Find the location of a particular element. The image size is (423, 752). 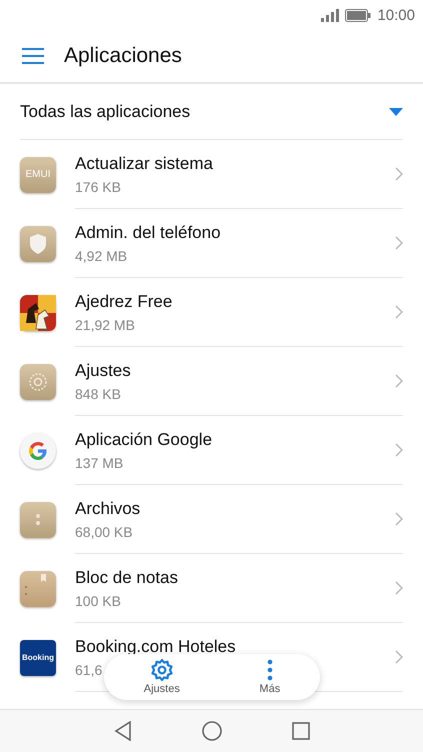

screen-title: Aplicaciones is located at coordinates (123, 56).